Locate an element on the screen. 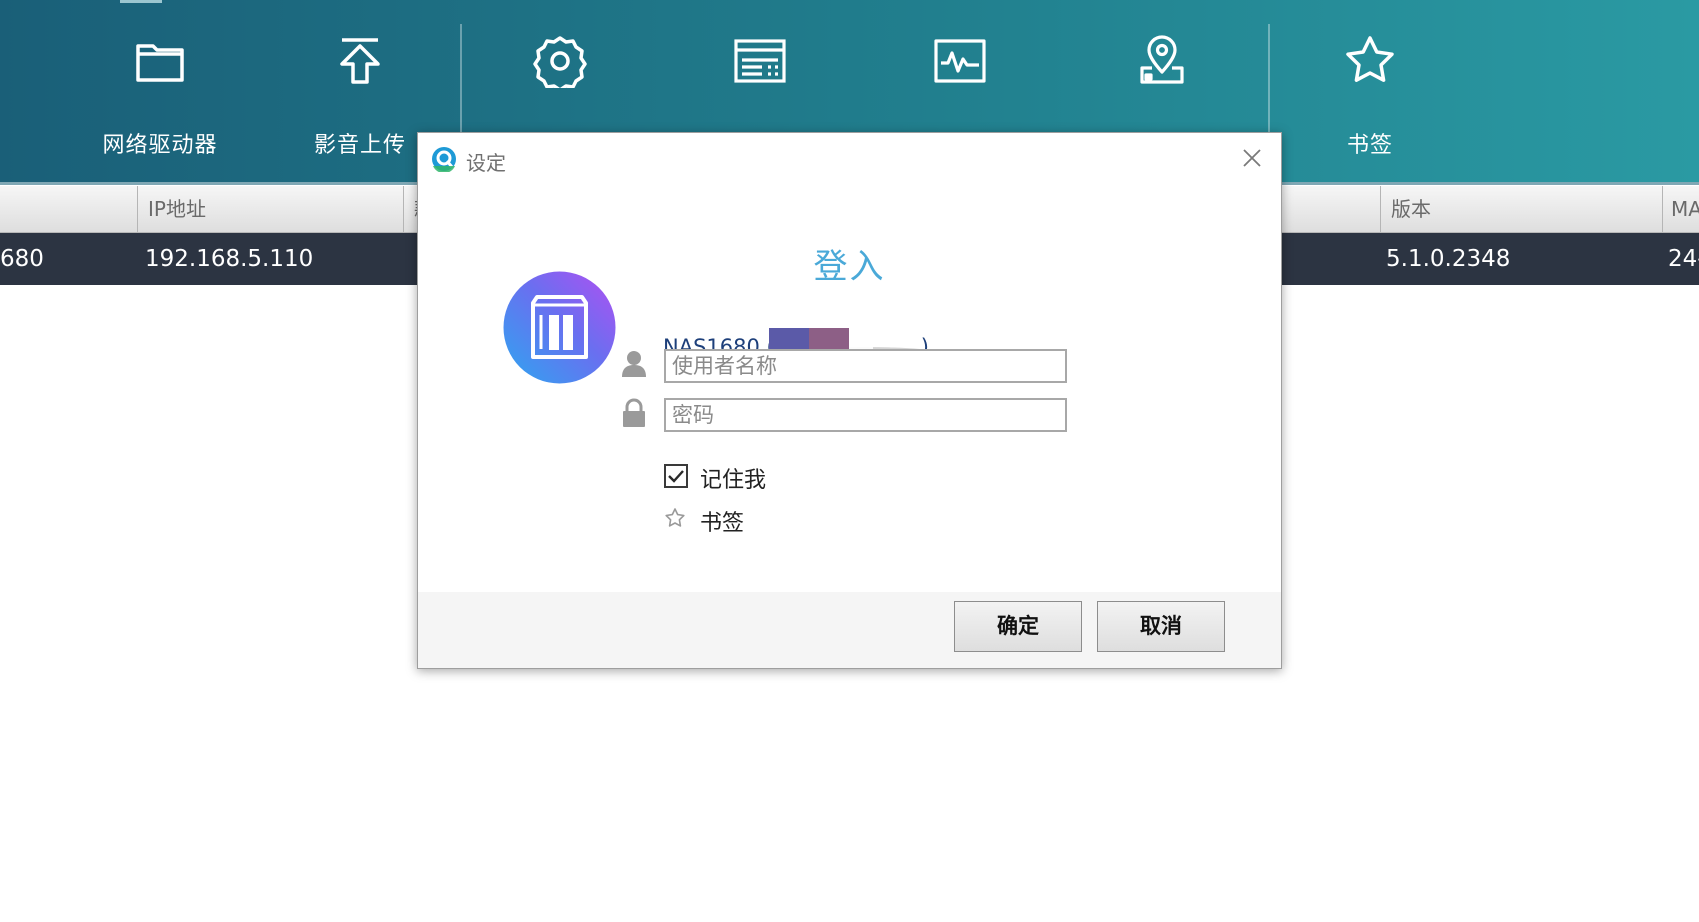  cell-name: 680 is located at coordinates (22, 259).